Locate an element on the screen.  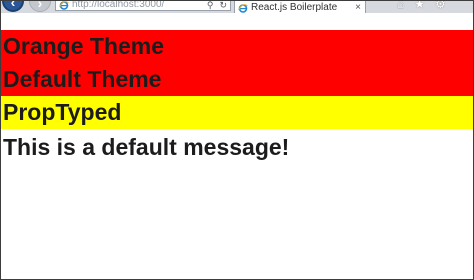
default-message: This is a default message! is located at coordinates (146, 147).